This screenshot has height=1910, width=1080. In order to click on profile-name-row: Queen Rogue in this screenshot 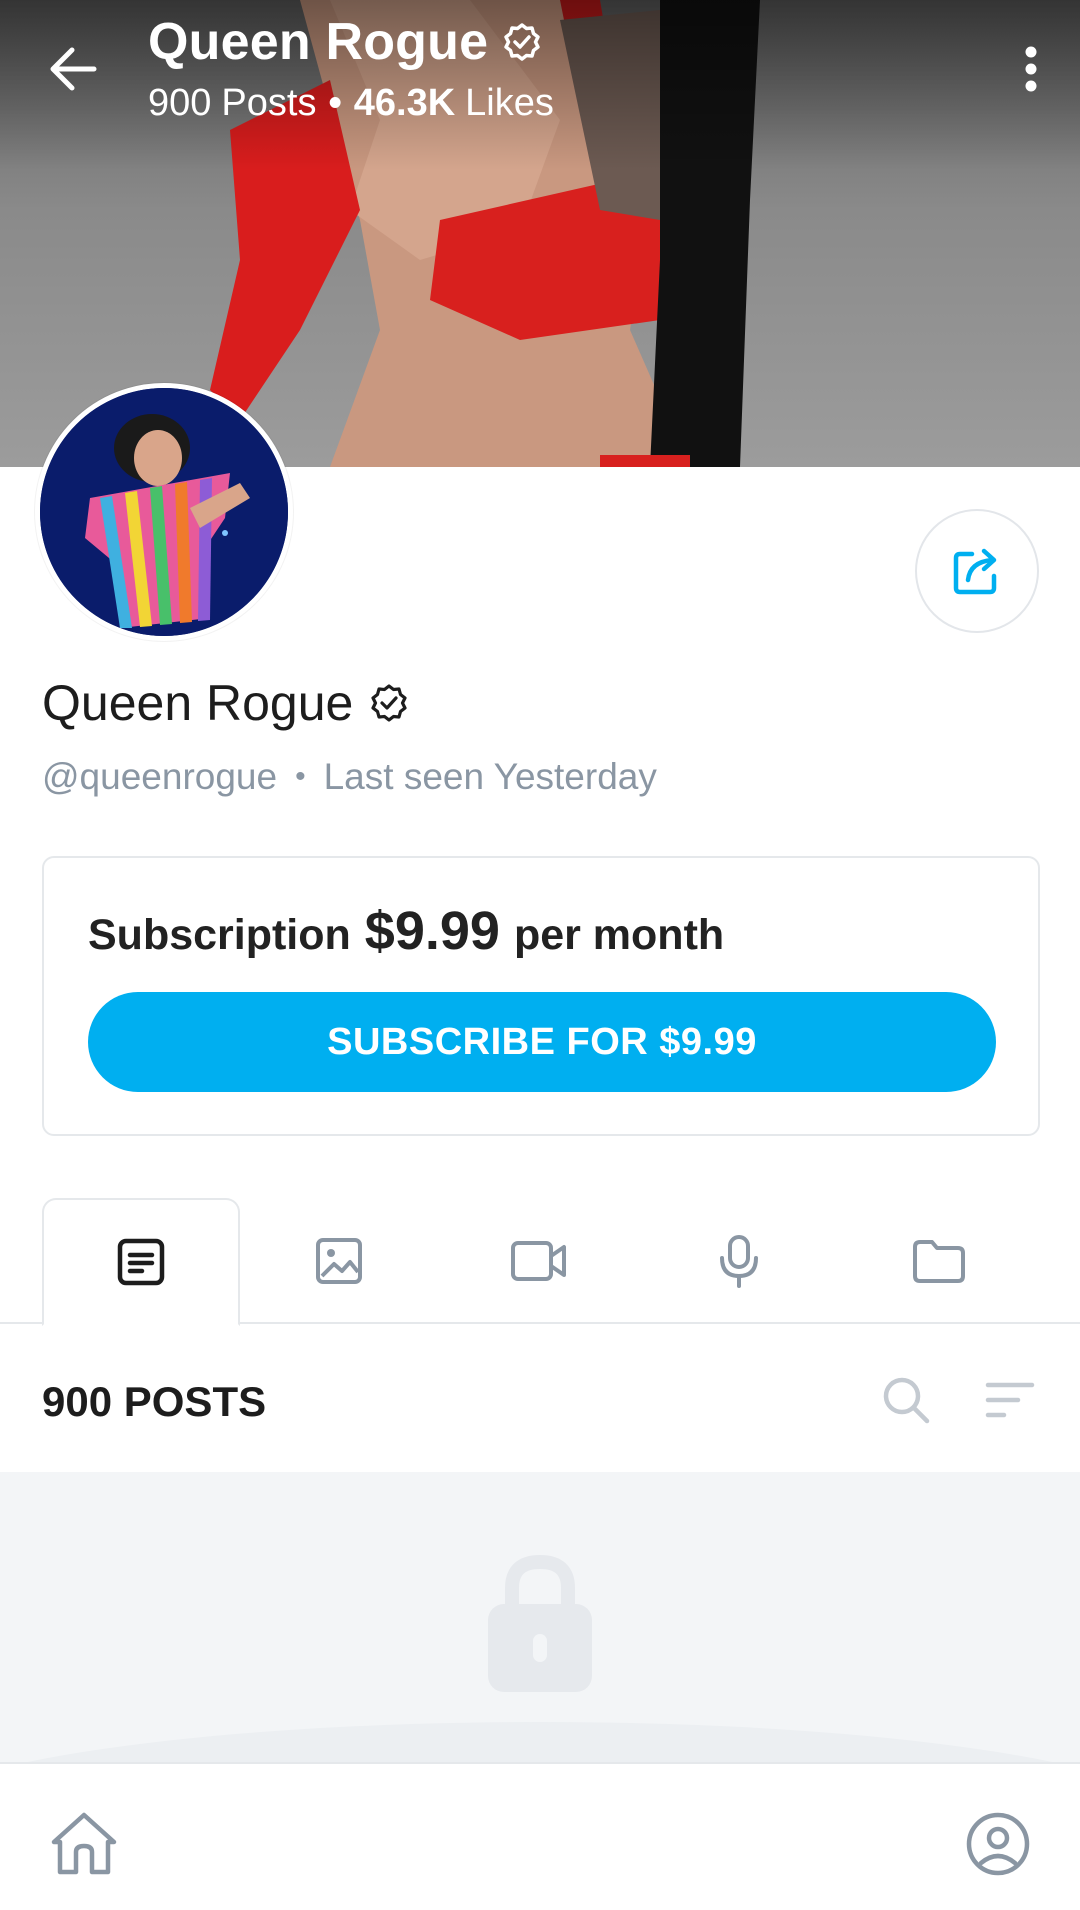, I will do `click(225, 703)`.